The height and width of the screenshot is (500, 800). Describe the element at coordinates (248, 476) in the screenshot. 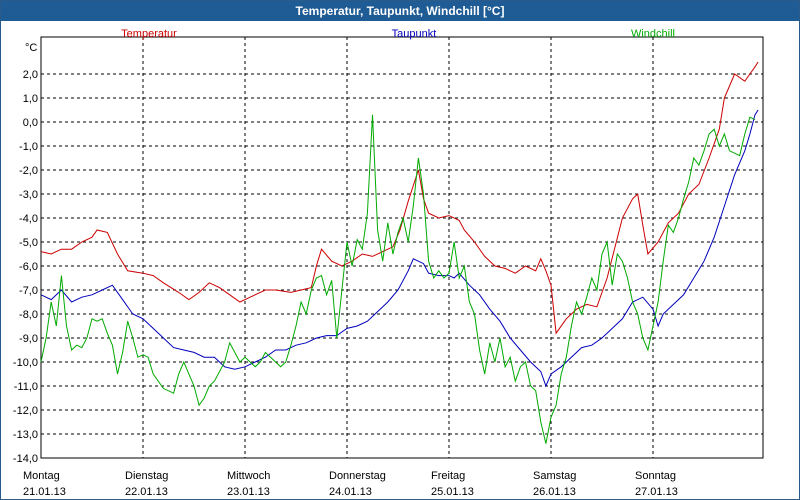

I see `x-tick-day-label: Mittwoch` at that location.